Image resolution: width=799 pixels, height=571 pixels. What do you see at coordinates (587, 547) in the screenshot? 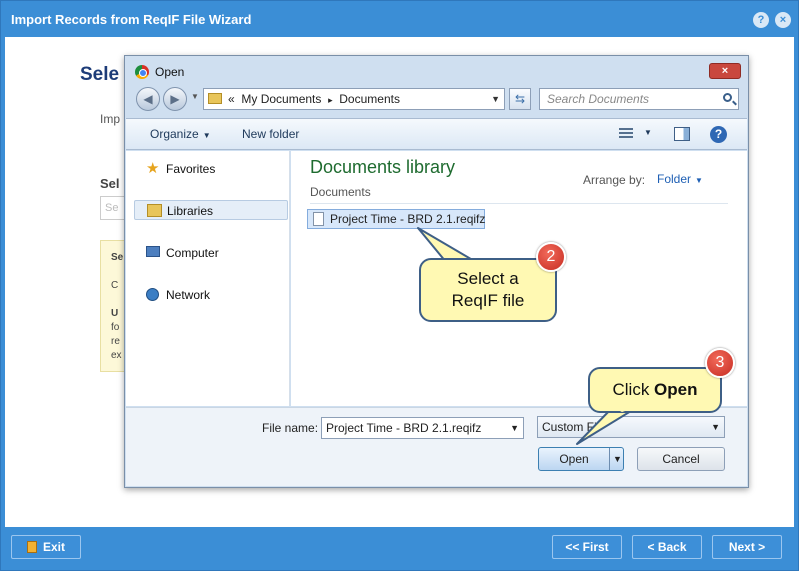
I see `first-button: << First` at bounding box center [587, 547].